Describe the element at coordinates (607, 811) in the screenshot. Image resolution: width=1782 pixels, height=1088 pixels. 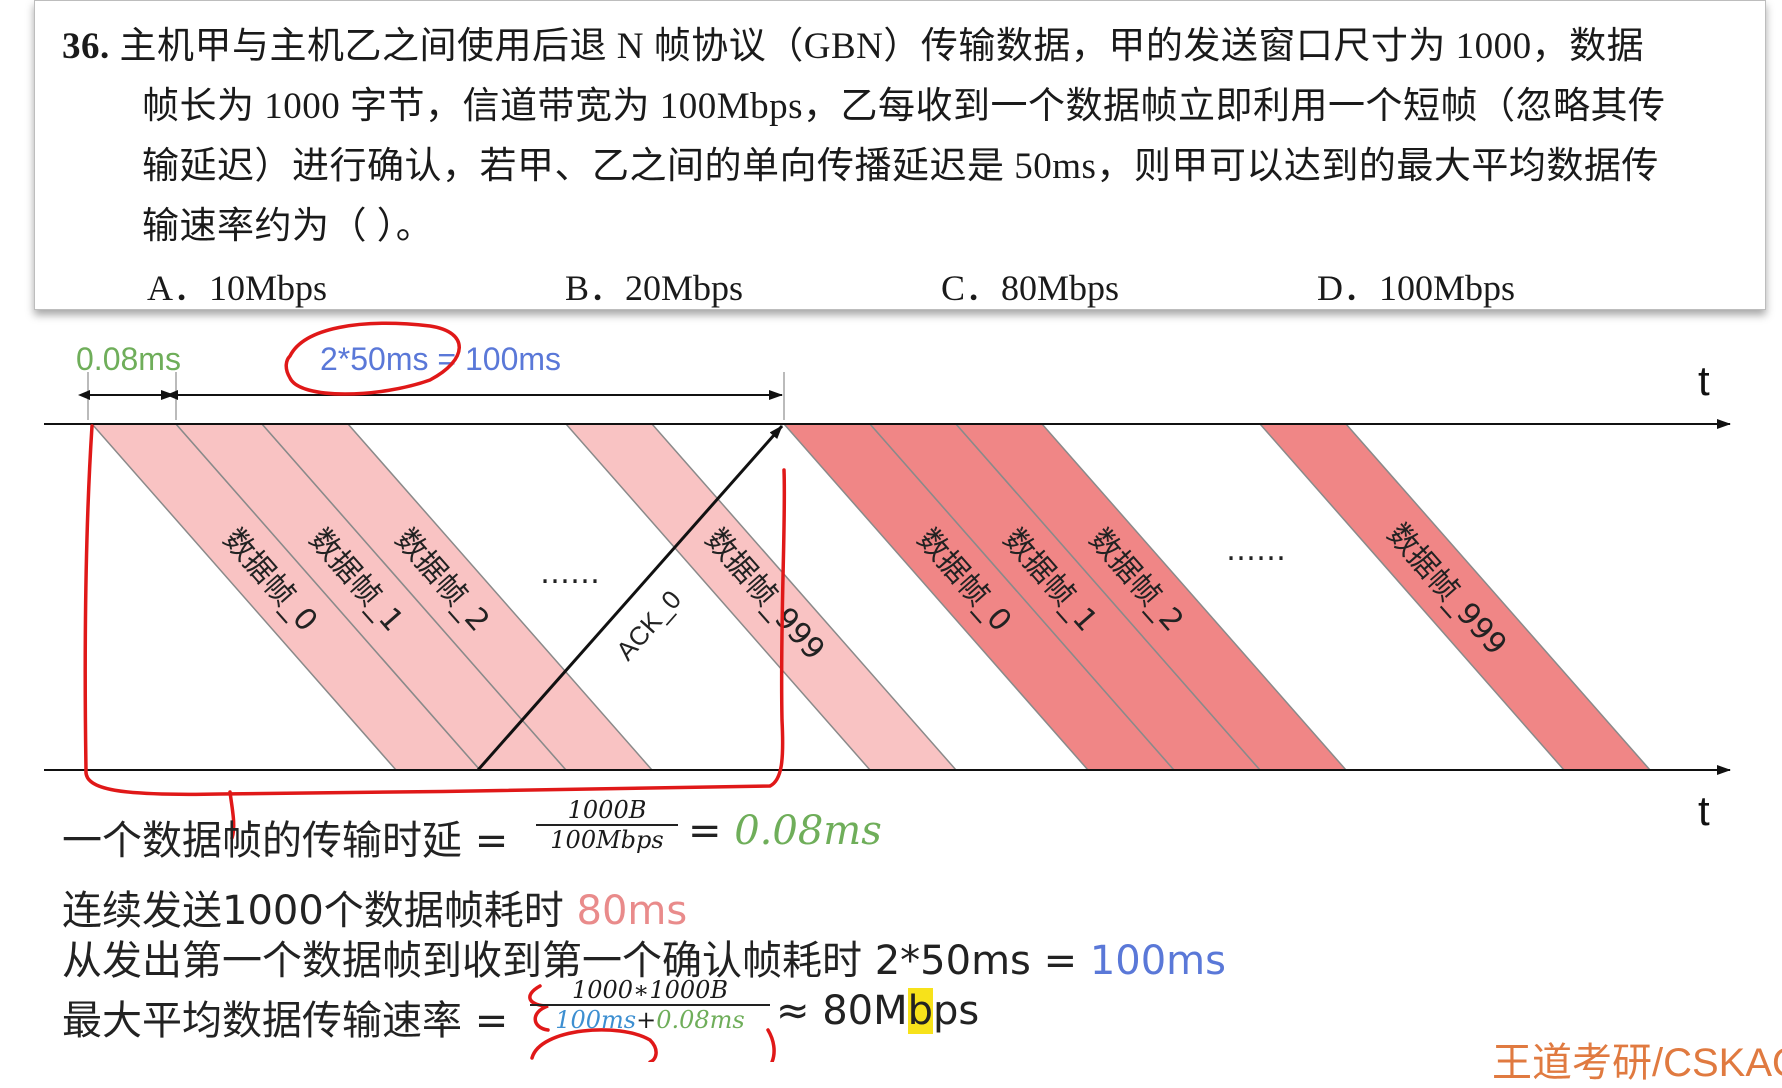
I see `fraction-numerator: 1000B` at that location.